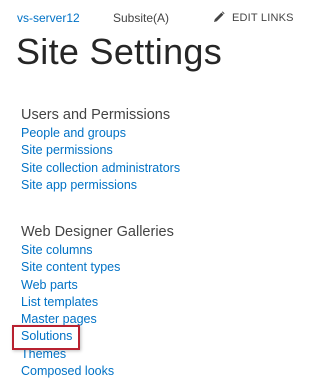 Image resolution: width=320 pixels, height=389 pixels. What do you see at coordinates (97, 250) in the screenshot?
I see `link-site-columns: Site columns` at bounding box center [97, 250].